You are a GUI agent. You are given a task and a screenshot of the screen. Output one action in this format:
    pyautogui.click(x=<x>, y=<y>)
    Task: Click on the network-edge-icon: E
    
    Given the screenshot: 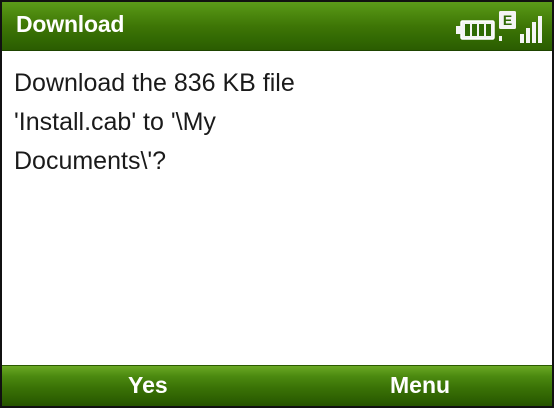 What is the action you would take?
    pyautogui.click(x=508, y=27)
    